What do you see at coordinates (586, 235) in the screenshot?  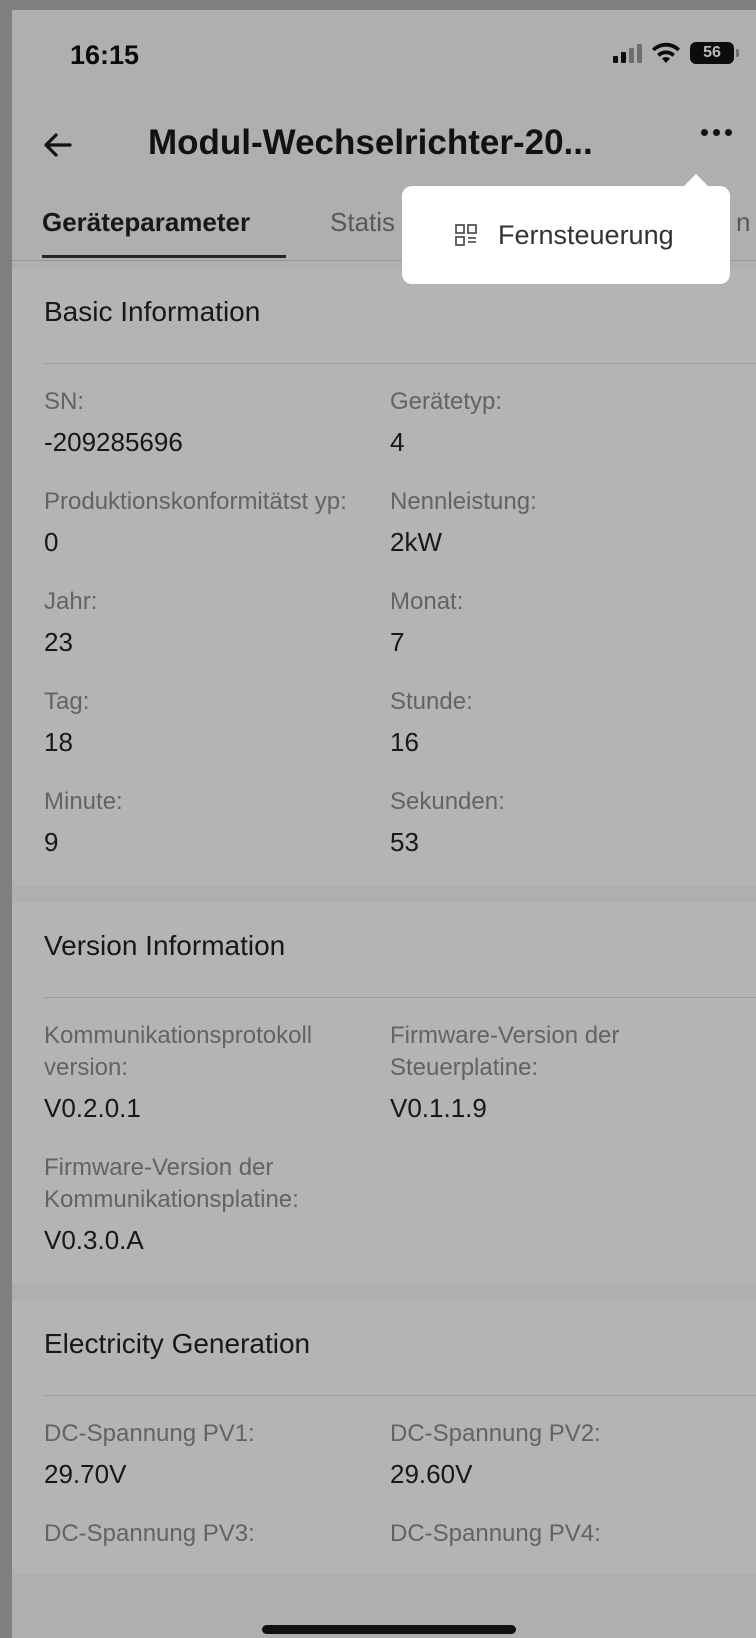 I see `menu-item-fernsteuerung: Fernsteuerung` at bounding box center [586, 235].